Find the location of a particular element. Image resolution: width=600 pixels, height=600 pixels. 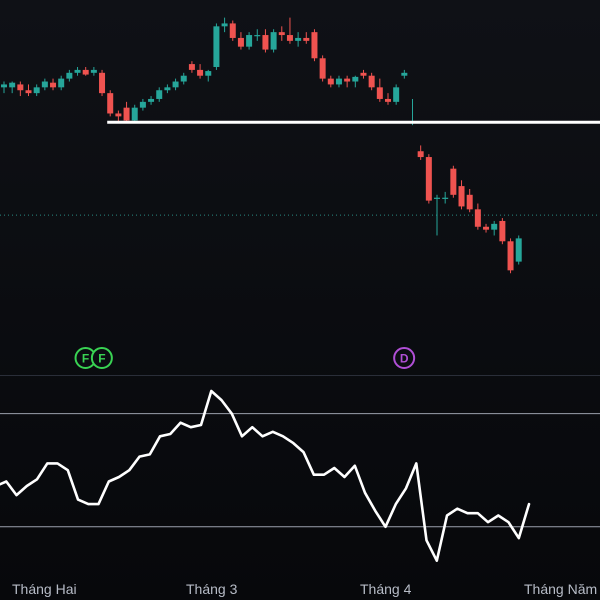

event-marker: D is located at coordinates (404, 358).